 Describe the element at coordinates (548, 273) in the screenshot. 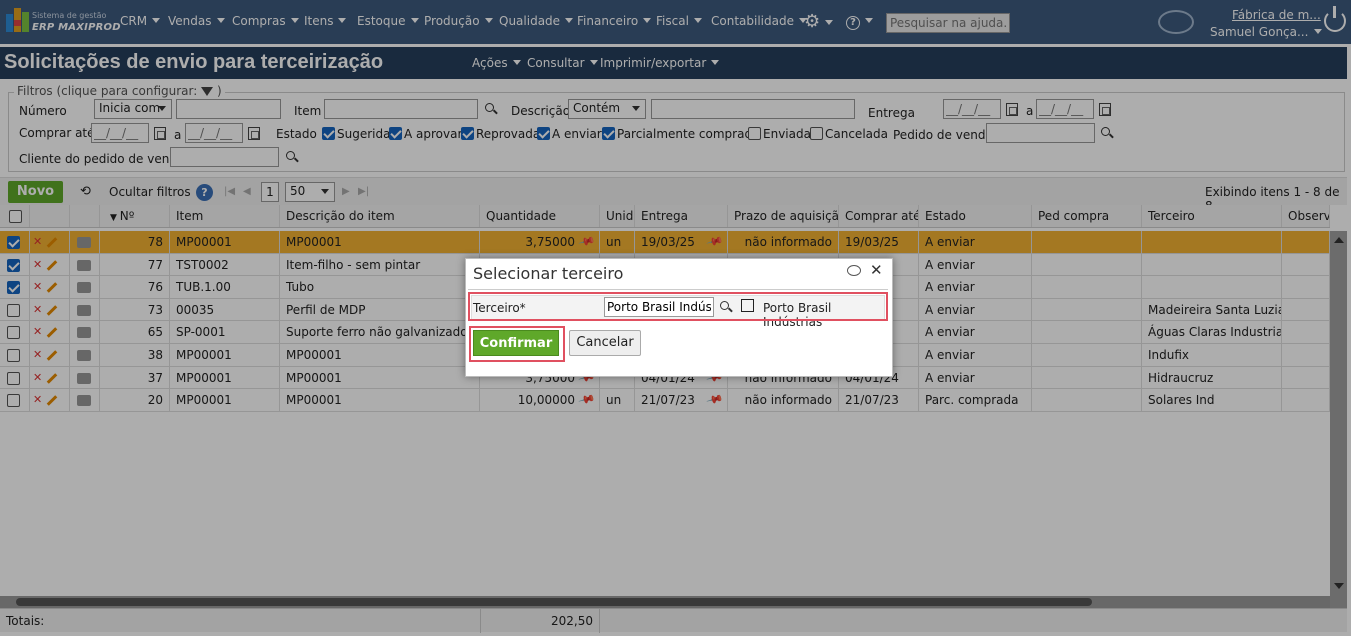

I see `dialog-title: Selecionar terceiro` at that location.